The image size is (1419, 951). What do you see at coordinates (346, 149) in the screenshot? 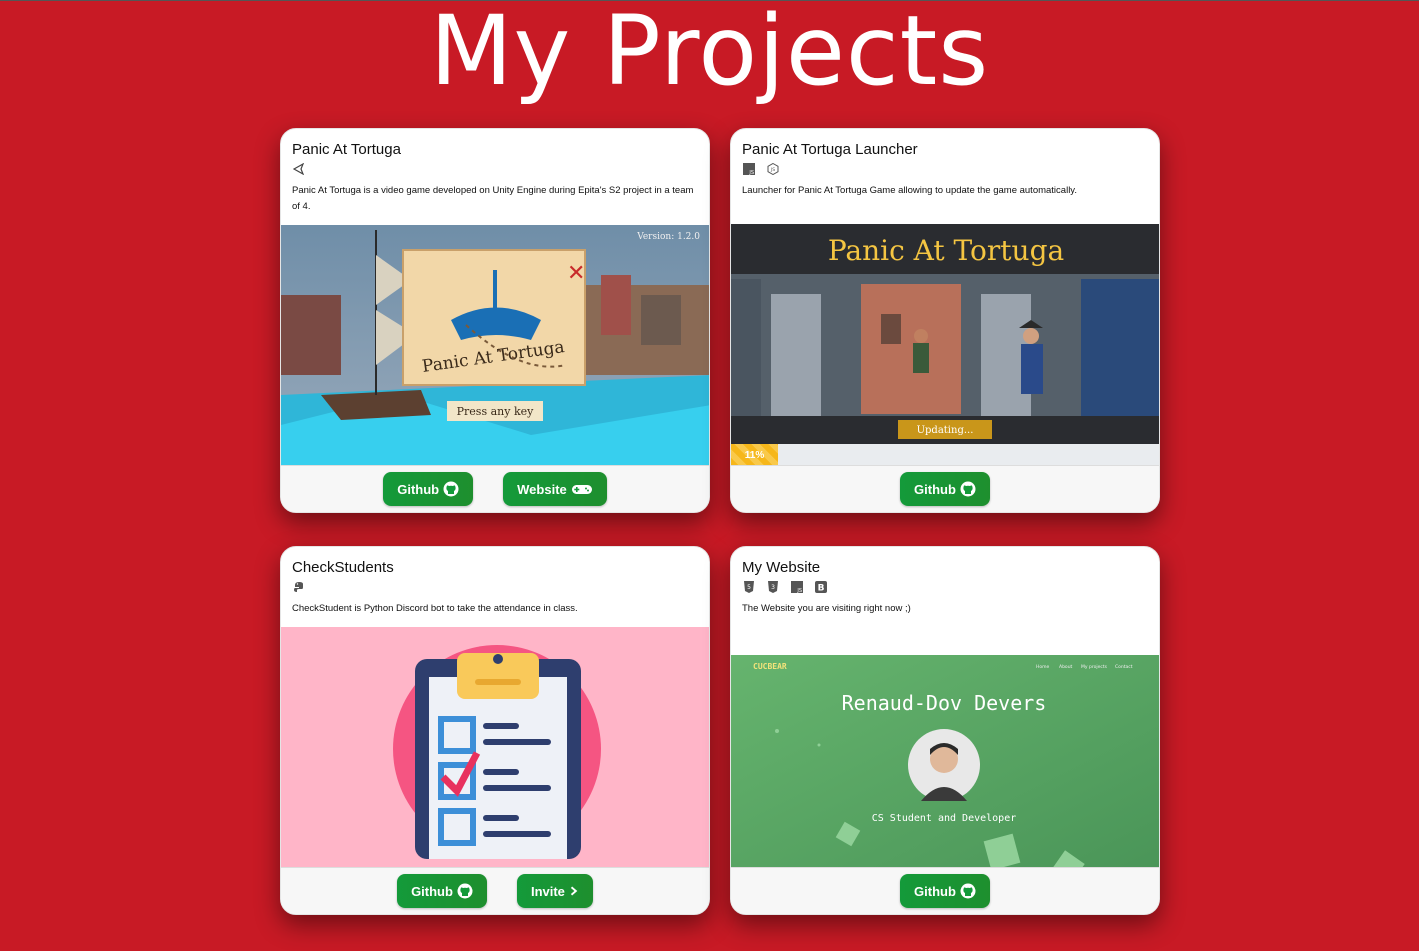
I see `project-title: Panic At Tortuga` at bounding box center [346, 149].